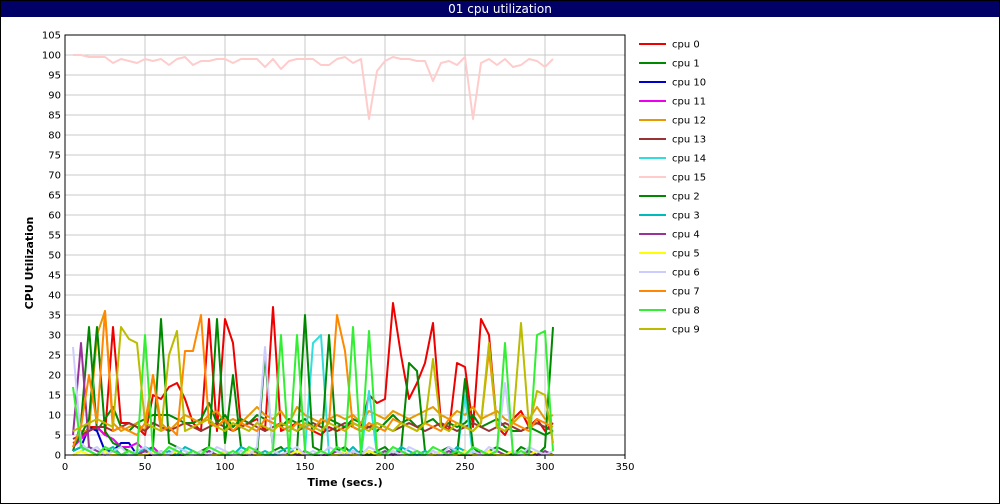  What do you see at coordinates (54, 316) in the screenshot?
I see `y-tick-label: 35` at bounding box center [54, 316].